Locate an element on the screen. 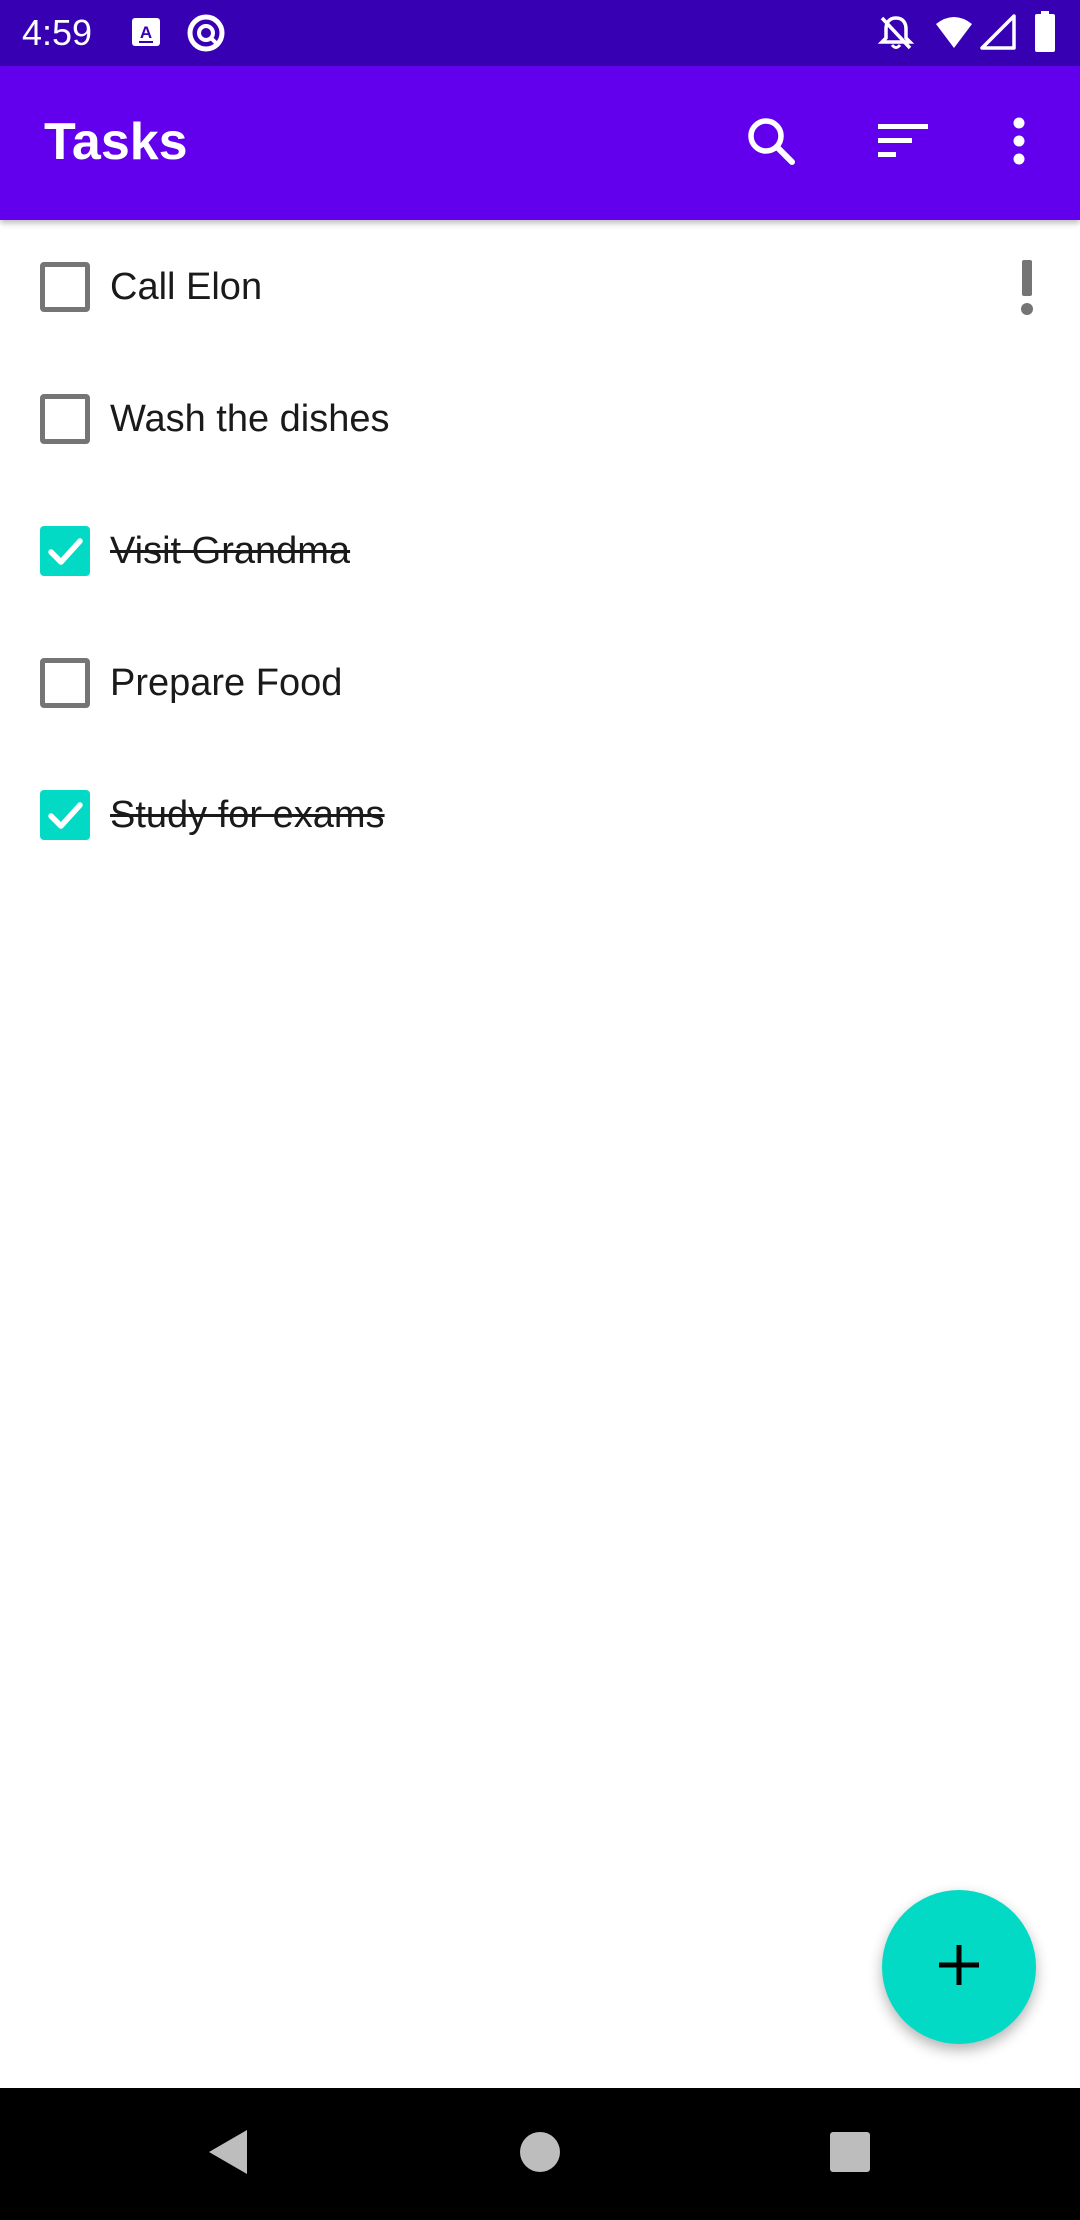 This screenshot has height=2220, width=1080. add-task-button is located at coordinates (959, 1967).